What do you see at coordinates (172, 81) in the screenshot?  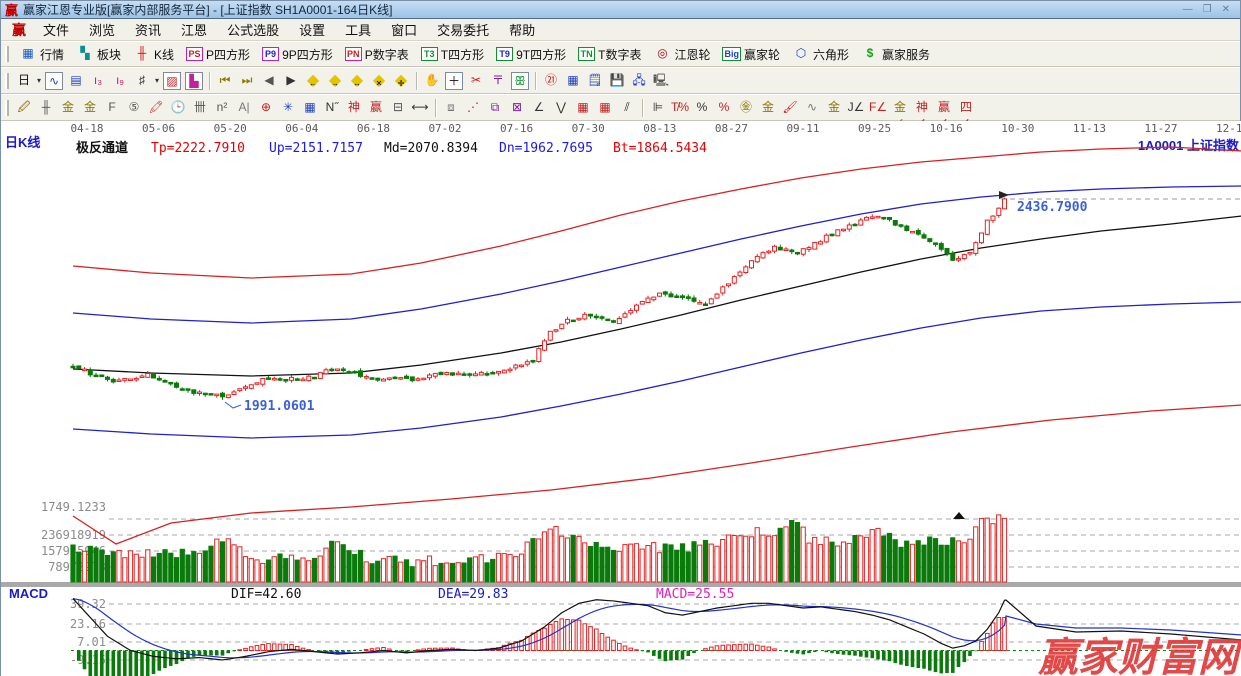 I see `nav-button-pattern-red: ▨` at bounding box center [172, 81].